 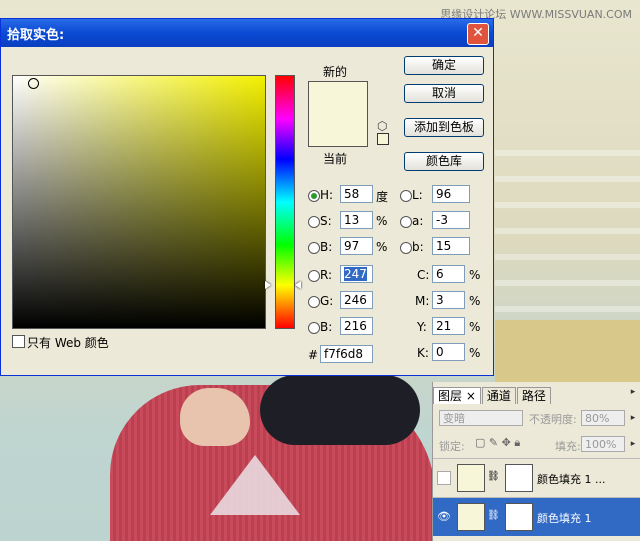 What do you see at coordinates (314, 276) in the screenshot?
I see `radio-r` at bounding box center [314, 276].